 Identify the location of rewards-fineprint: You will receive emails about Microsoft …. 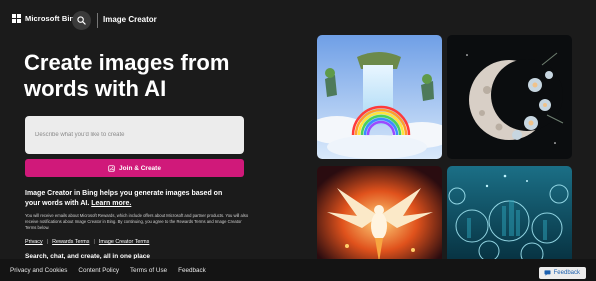
(137, 221).